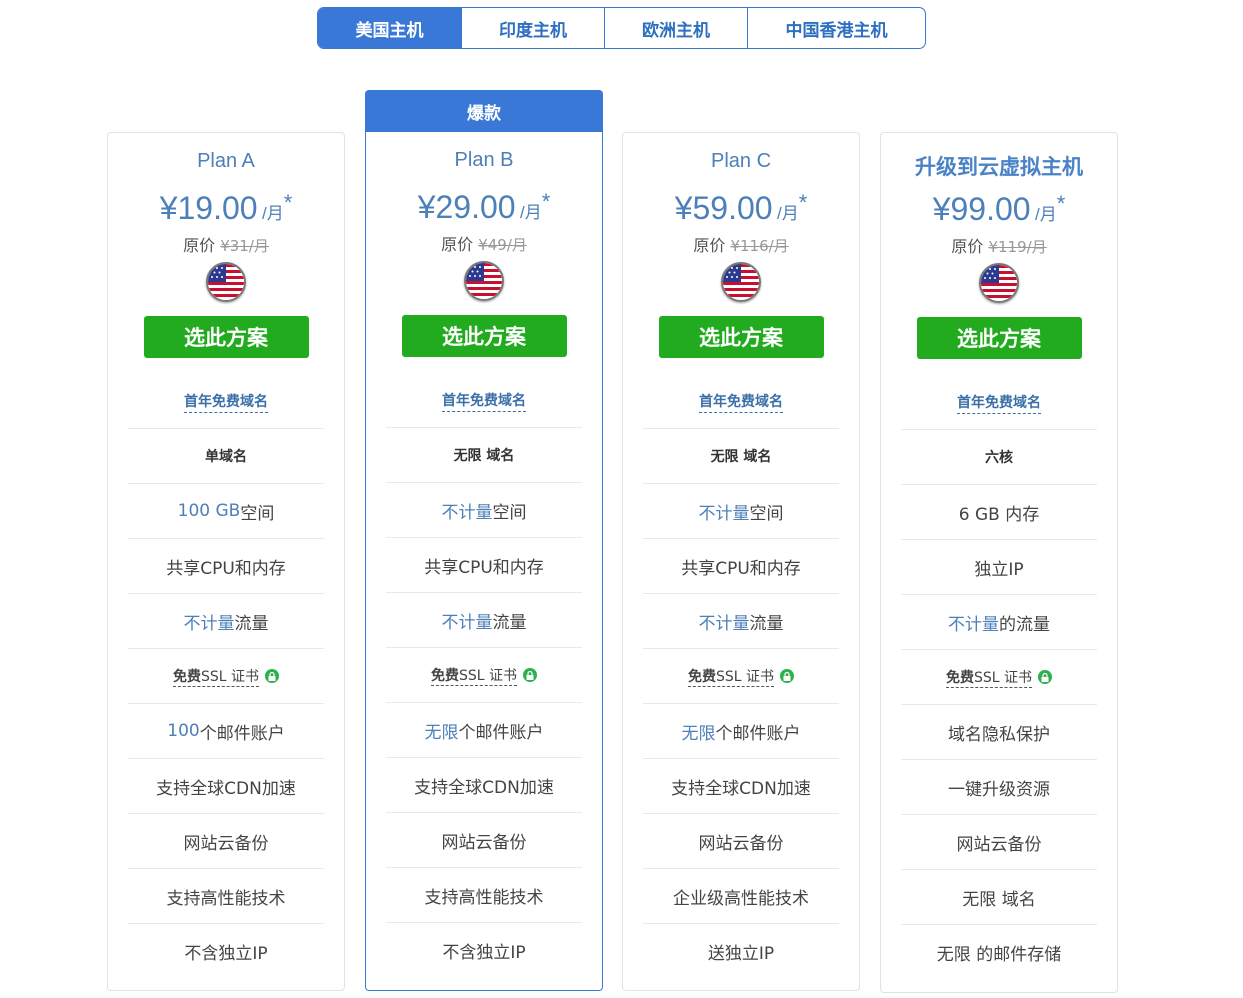 This screenshot has height=998, width=1243. Describe the element at coordinates (759, 246) in the screenshot. I see `original-price: ¥116/月` at that location.